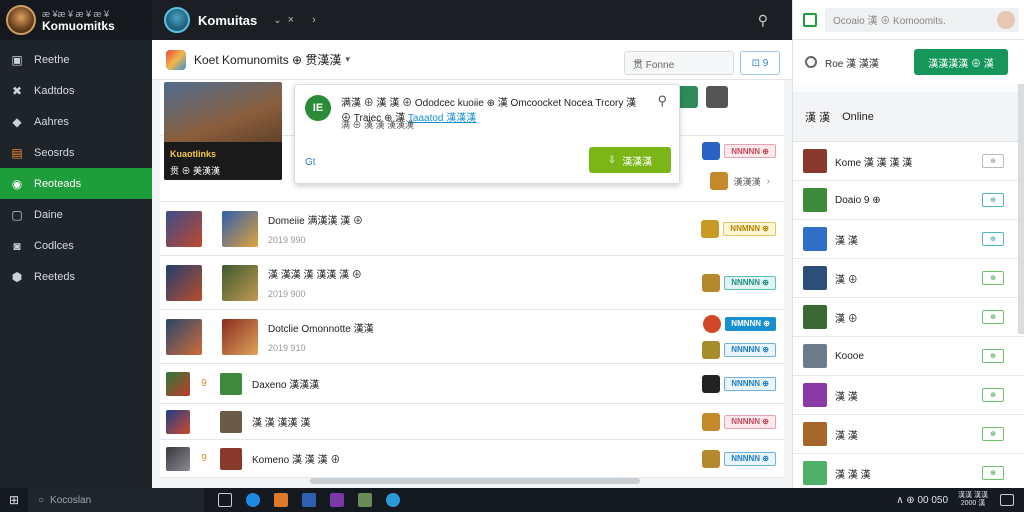 The image size is (1024, 512). I want to click on browser-icon, so click(393, 500).